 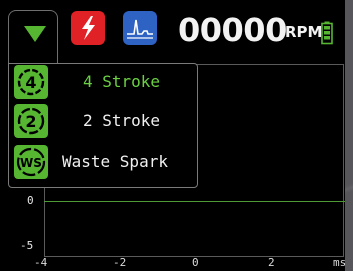 What do you see at coordinates (122, 120) in the screenshot?
I see `menu-item-label: 2 Stroke` at bounding box center [122, 120].